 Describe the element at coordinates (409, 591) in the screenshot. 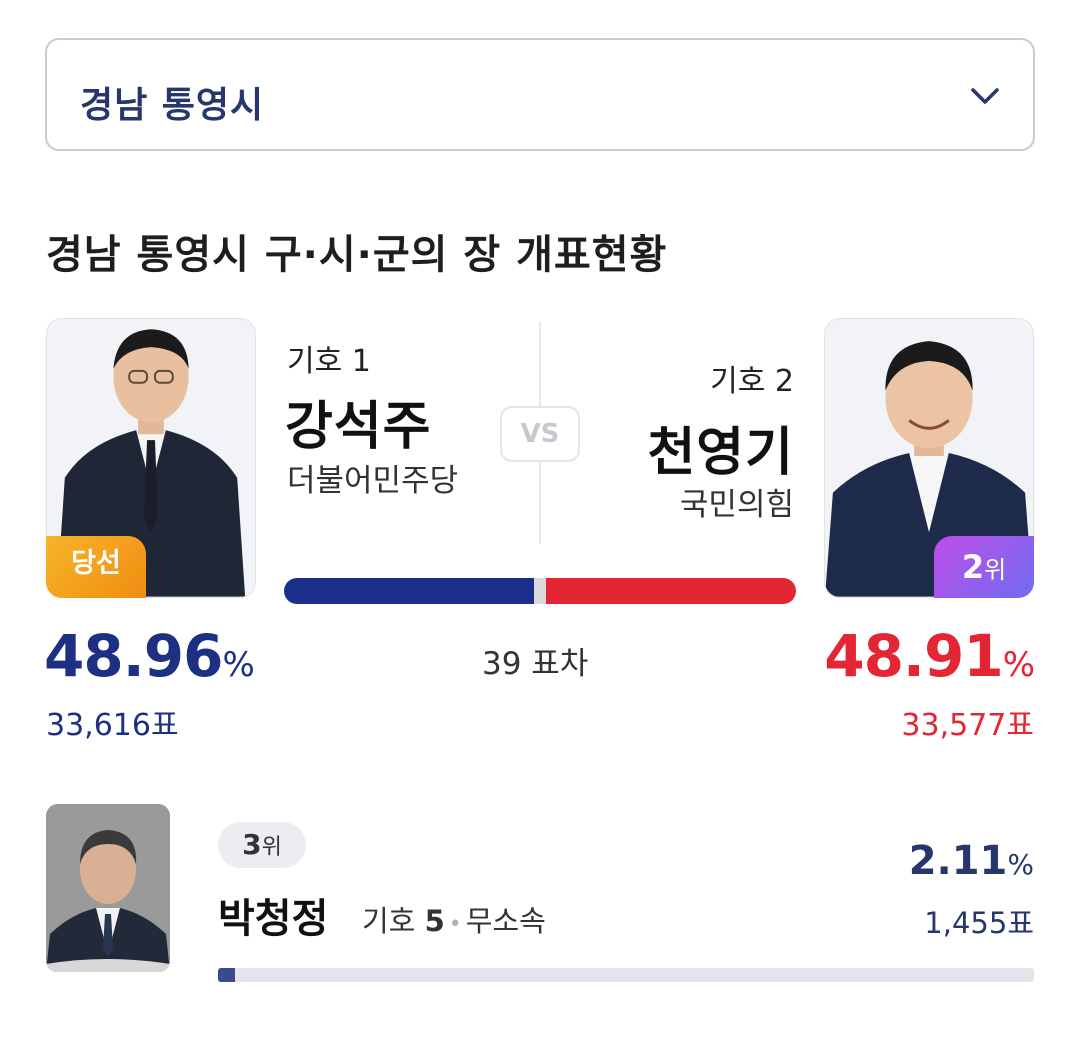

I see `vote-share-bar-party1` at that location.